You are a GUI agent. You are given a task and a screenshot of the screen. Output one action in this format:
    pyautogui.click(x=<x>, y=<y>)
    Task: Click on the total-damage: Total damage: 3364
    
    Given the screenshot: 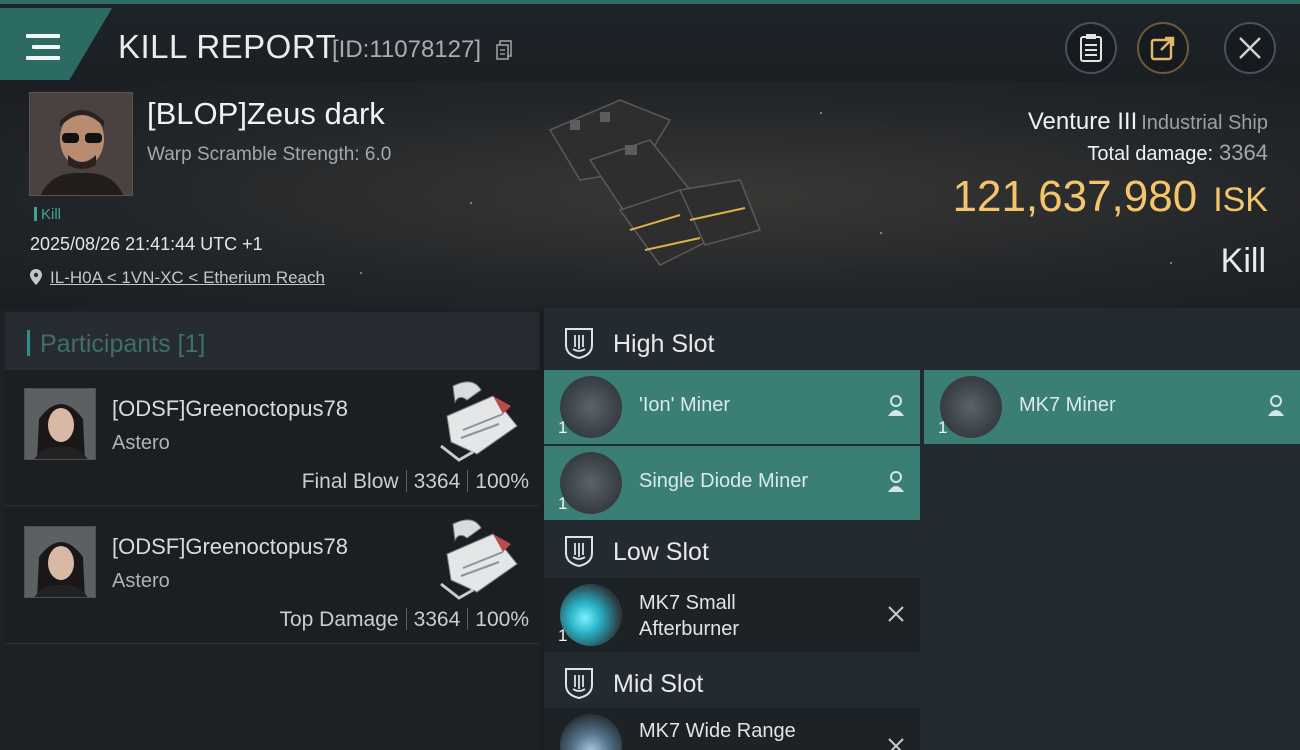 What is the action you would take?
    pyautogui.click(x=1177, y=153)
    